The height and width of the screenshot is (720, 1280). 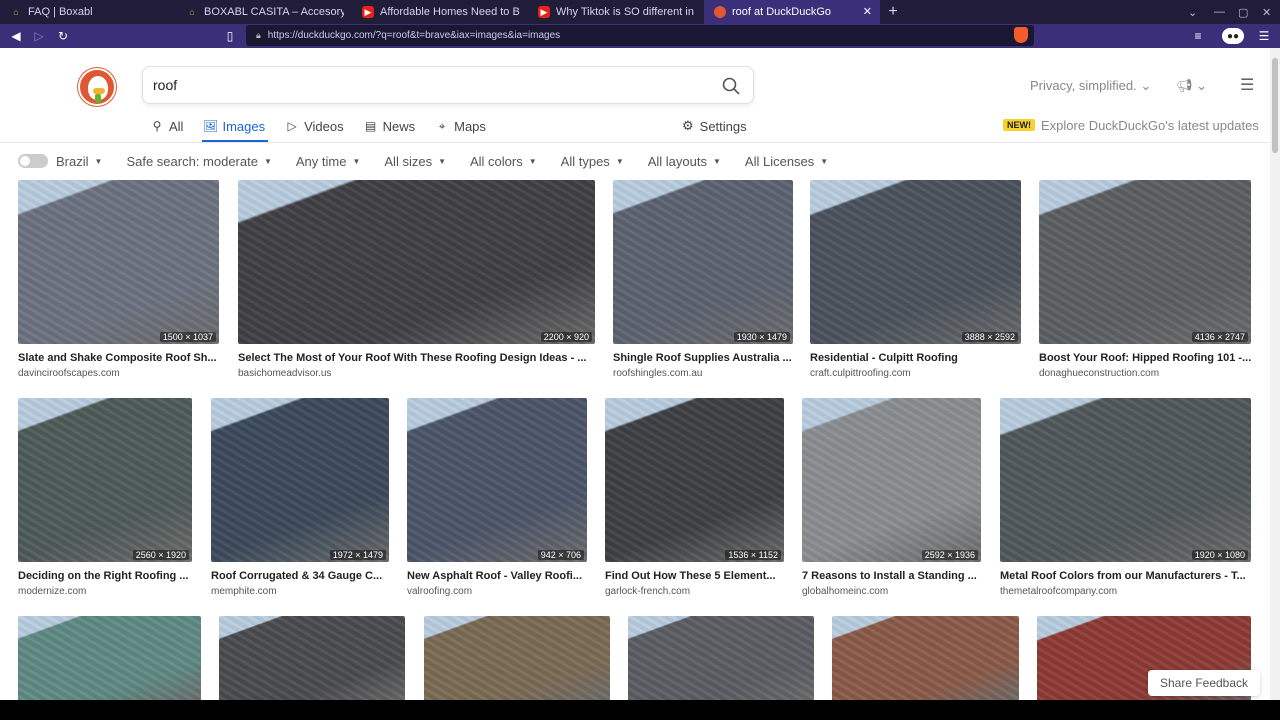 I want to click on menu-icon: ☰, so click(x=1264, y=36).